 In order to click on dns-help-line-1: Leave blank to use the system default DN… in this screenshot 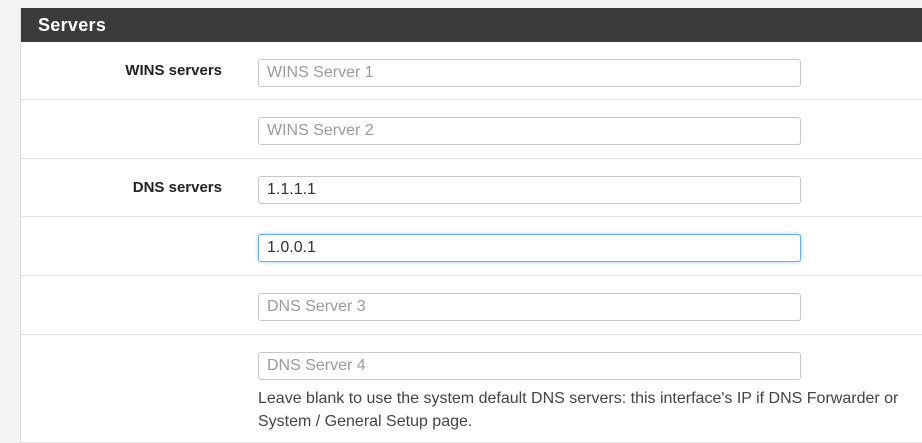, I will do `click(578, 398)`.